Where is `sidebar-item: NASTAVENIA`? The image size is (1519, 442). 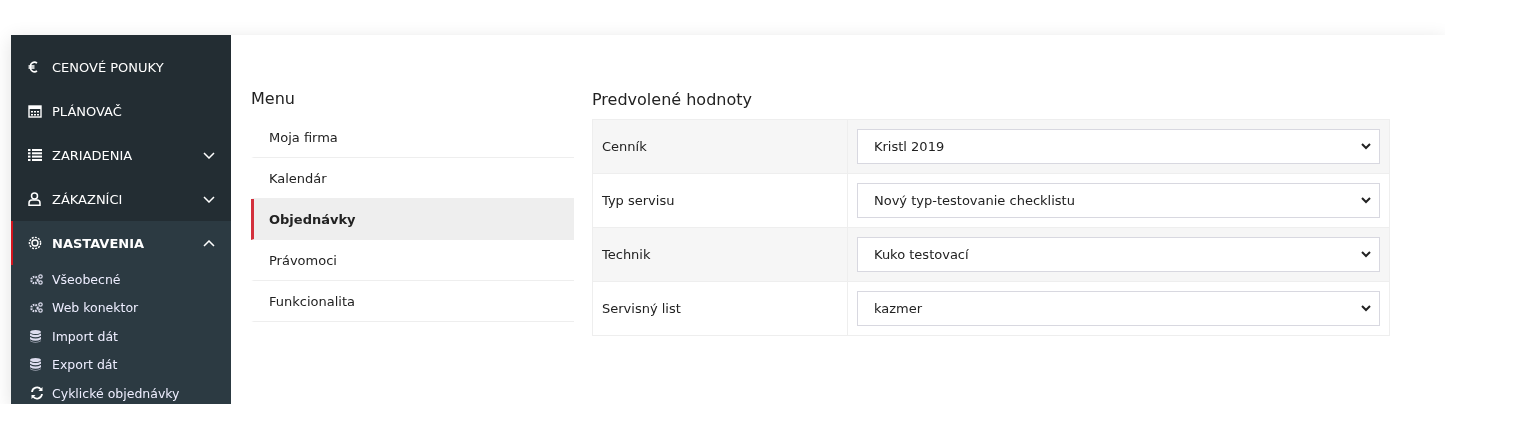 sidebar-item: NASTAVENIA is located at coordinates (121, 243).